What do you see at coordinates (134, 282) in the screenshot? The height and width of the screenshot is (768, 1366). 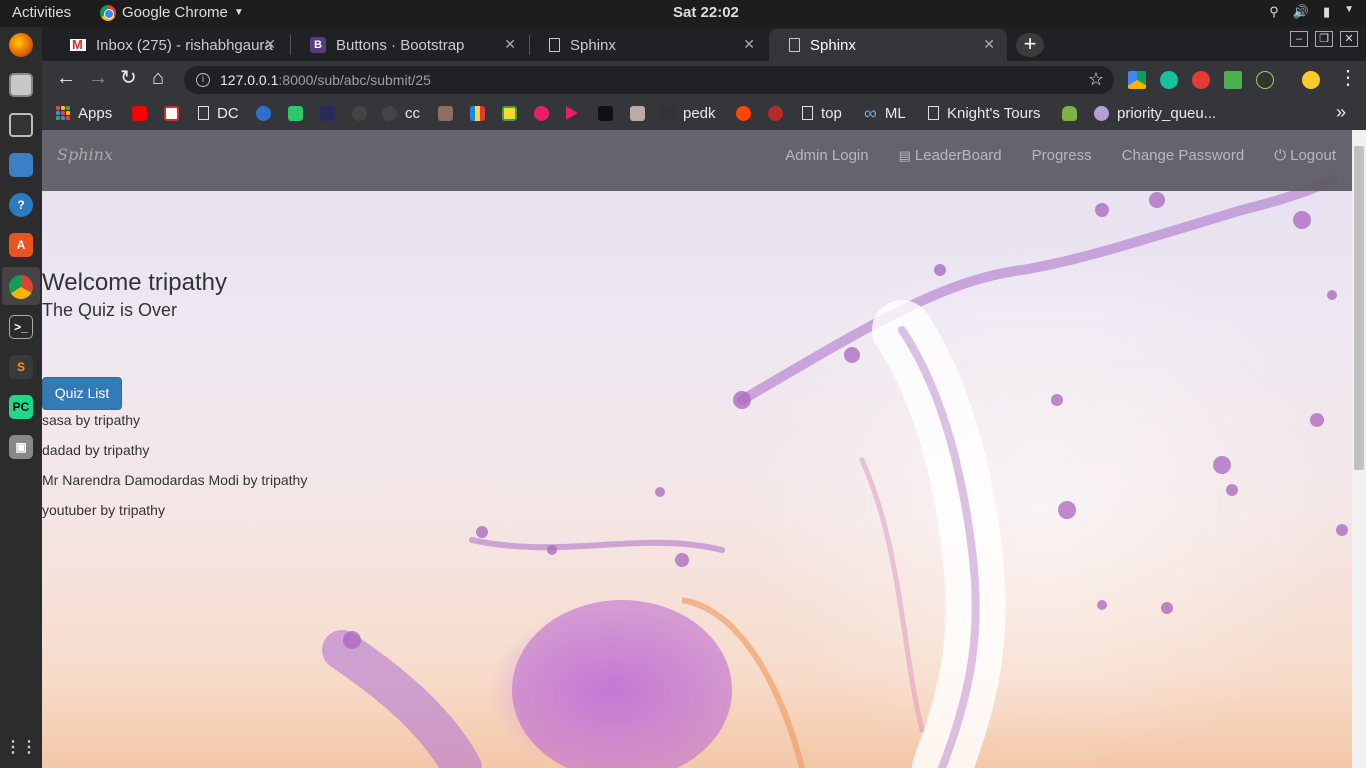 I see `welcome-heading: Welcome tripathy` at bounding box center [134, 282].